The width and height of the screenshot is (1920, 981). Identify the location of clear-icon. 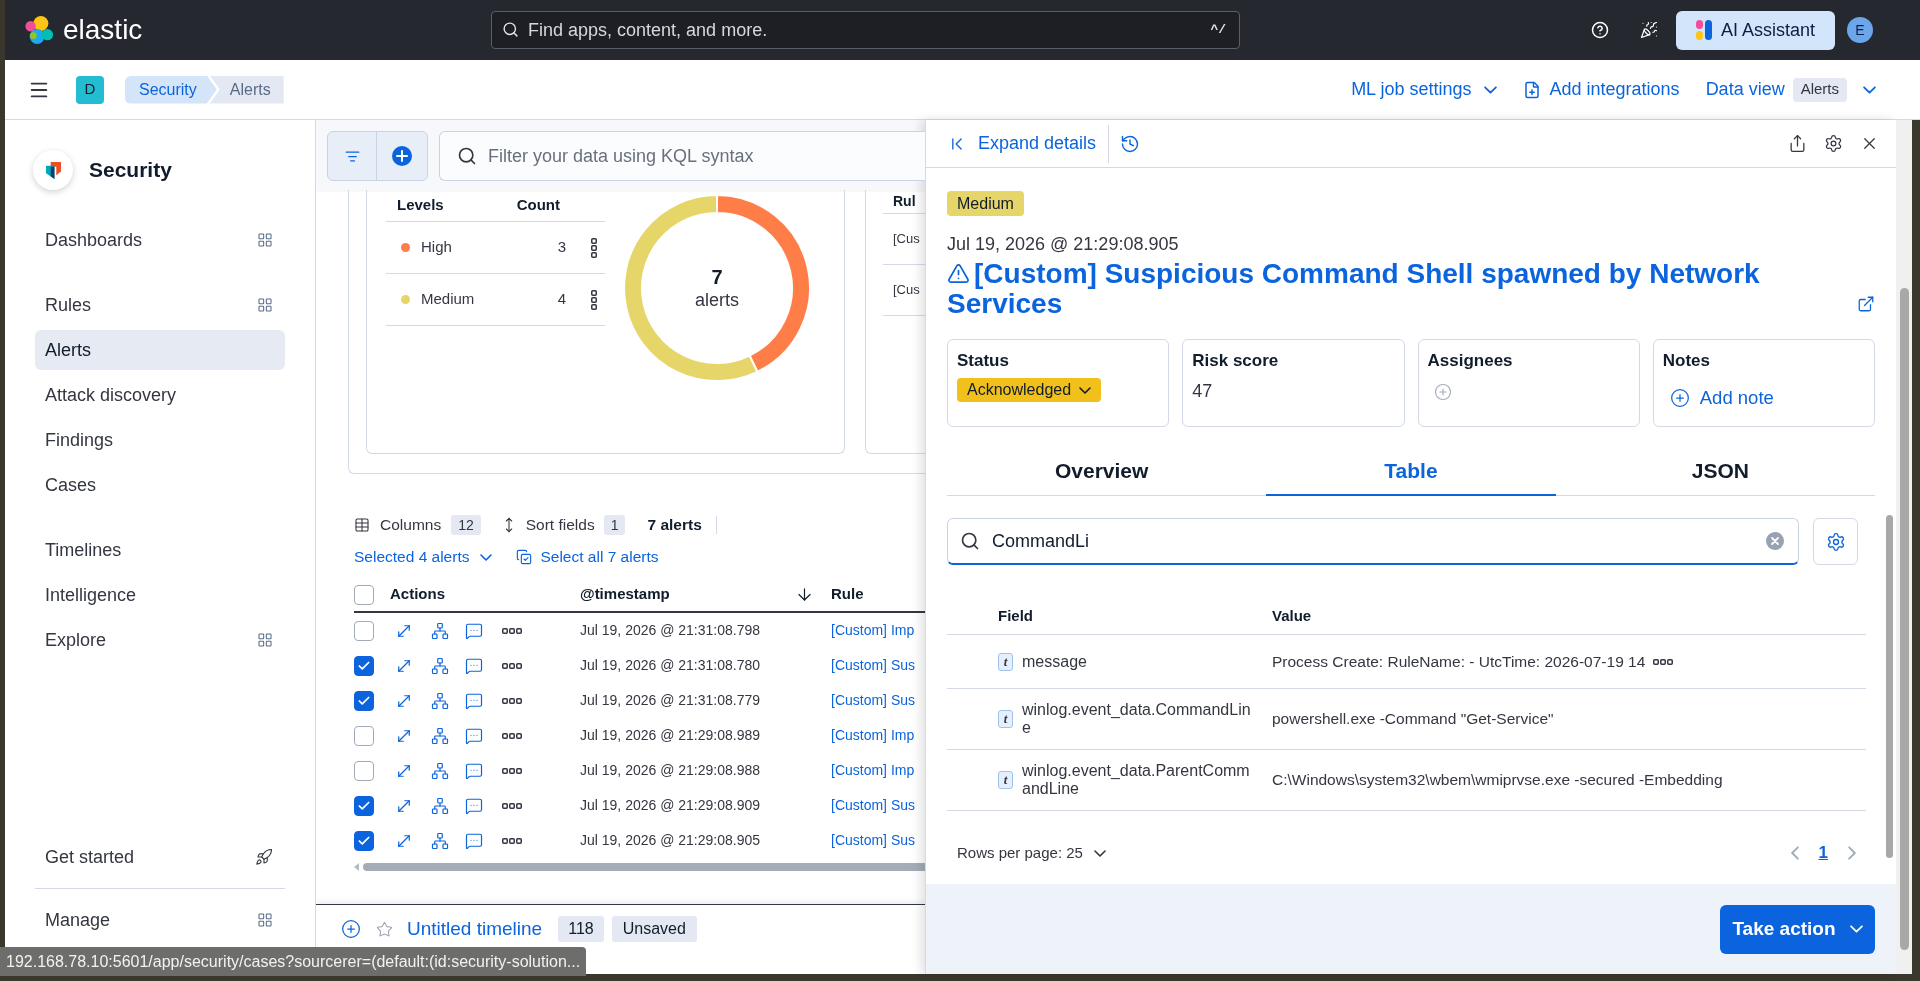
(1775, 541).